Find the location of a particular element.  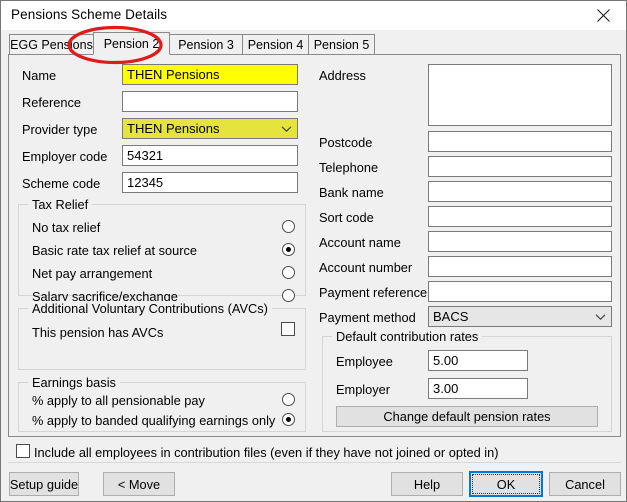

tab-label: Pension 3 is located at coordinates (206, 44).